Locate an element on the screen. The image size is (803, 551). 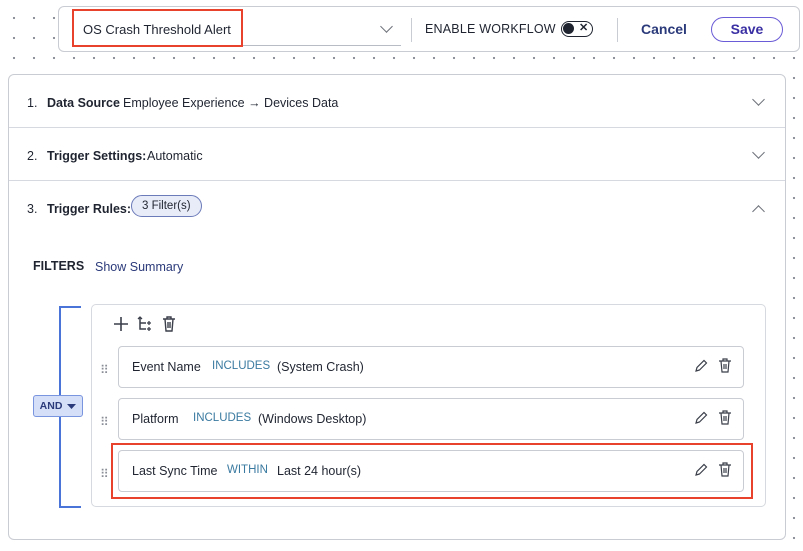
chevron-up-icon is located at coordinates (758, 211).